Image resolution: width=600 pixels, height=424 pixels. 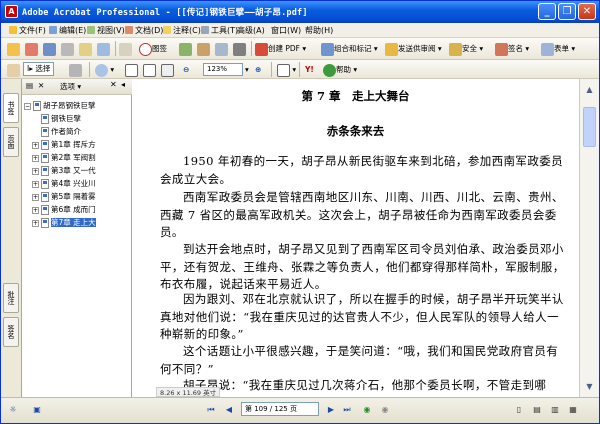 I want to click on yahoo-search-button: Y!, so click(x=309, y=69).